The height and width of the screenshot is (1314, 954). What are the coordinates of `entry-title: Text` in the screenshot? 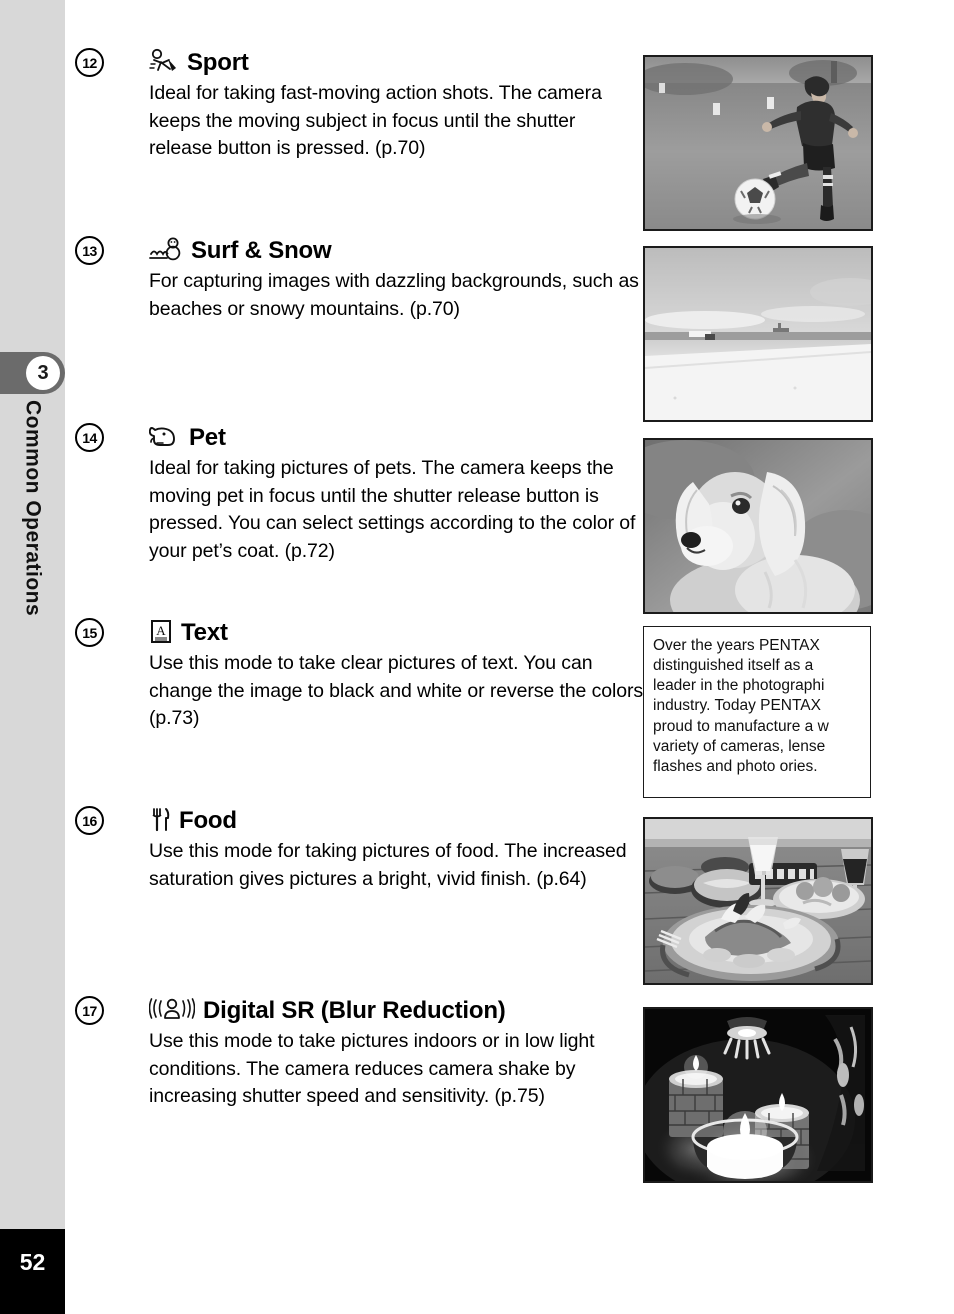 It's located at (204, 632).